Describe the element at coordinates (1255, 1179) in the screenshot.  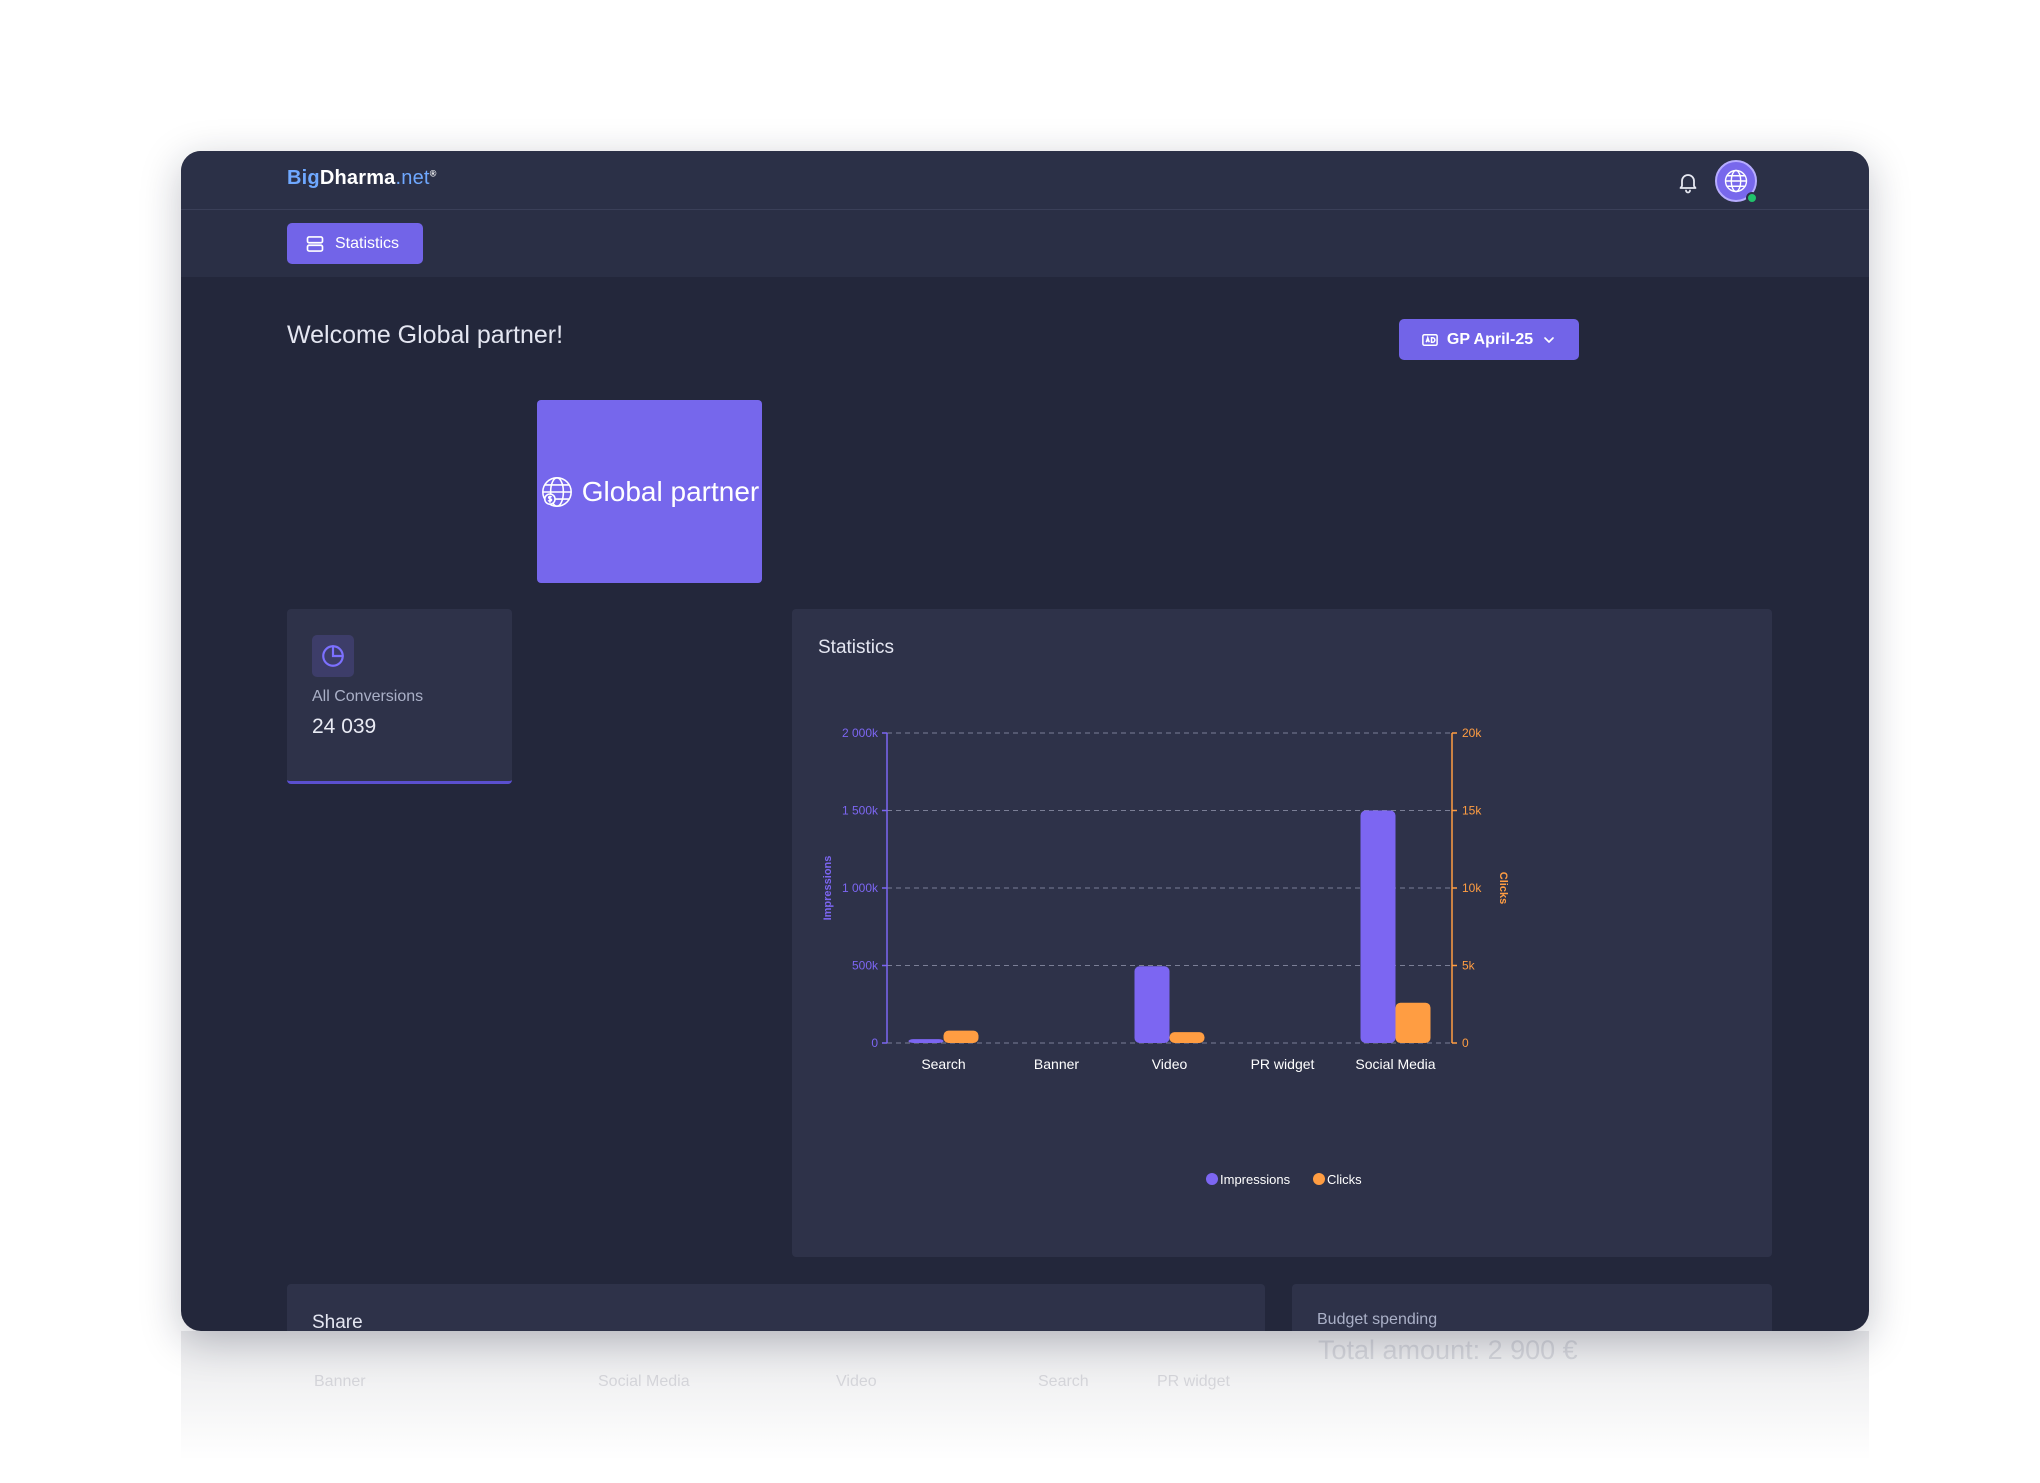
I see `legend-label-impressions: Impressions` at that location.